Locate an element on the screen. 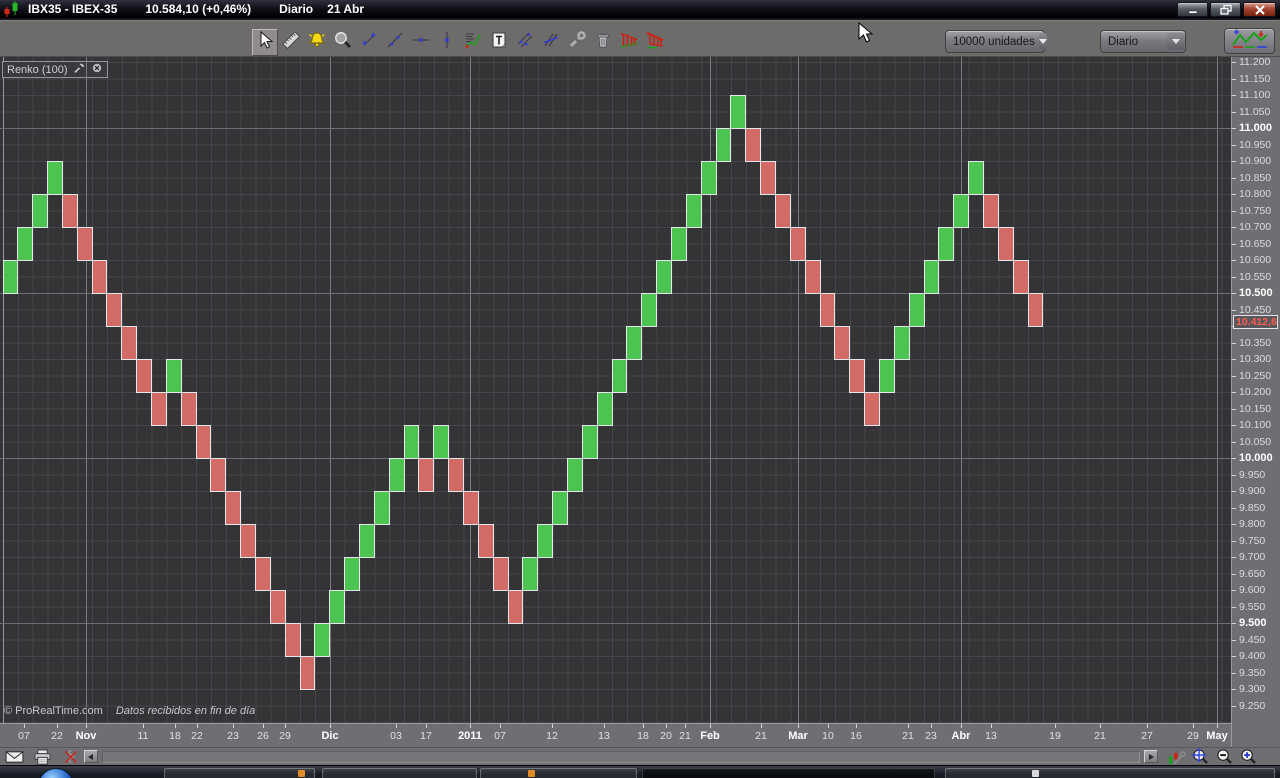 The image size is (1280, 778). tool-pointer-button is located at coordinates (265, 42).